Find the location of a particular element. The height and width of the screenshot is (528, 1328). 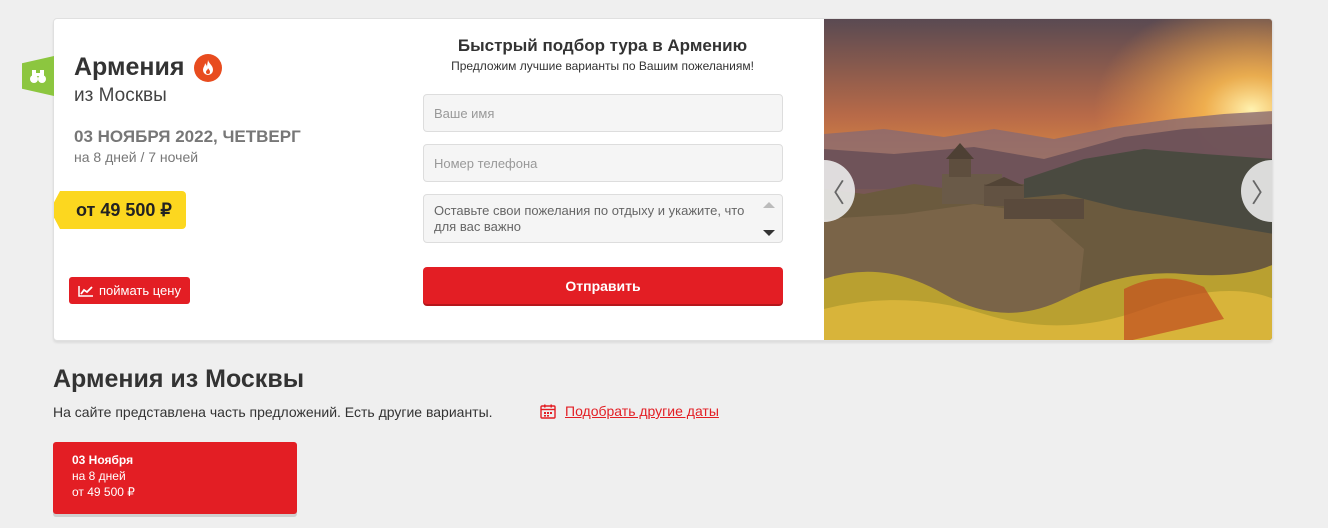

date-card: 03 Ноября на 8 дней от 49 500 ₽ is located at coordinates (175, 478).